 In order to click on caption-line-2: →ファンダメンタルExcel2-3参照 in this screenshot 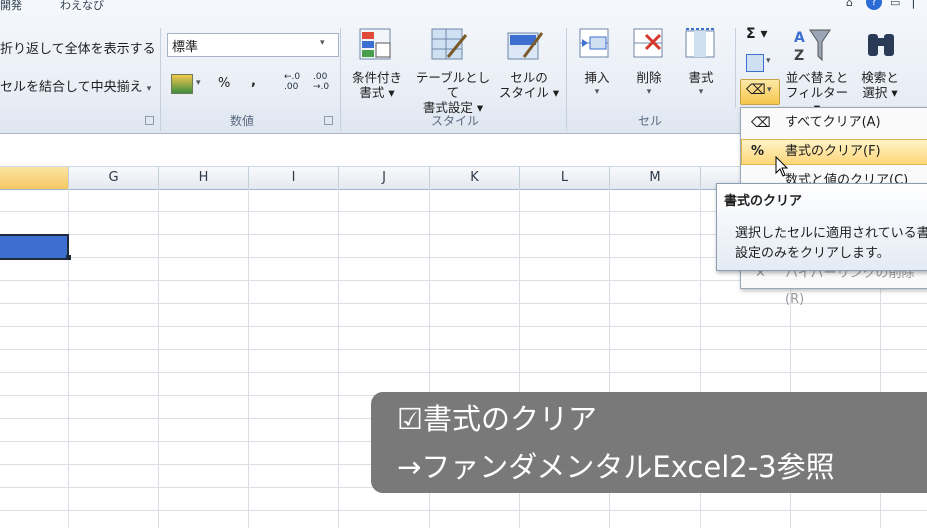, I will do `click(616, 467)`.